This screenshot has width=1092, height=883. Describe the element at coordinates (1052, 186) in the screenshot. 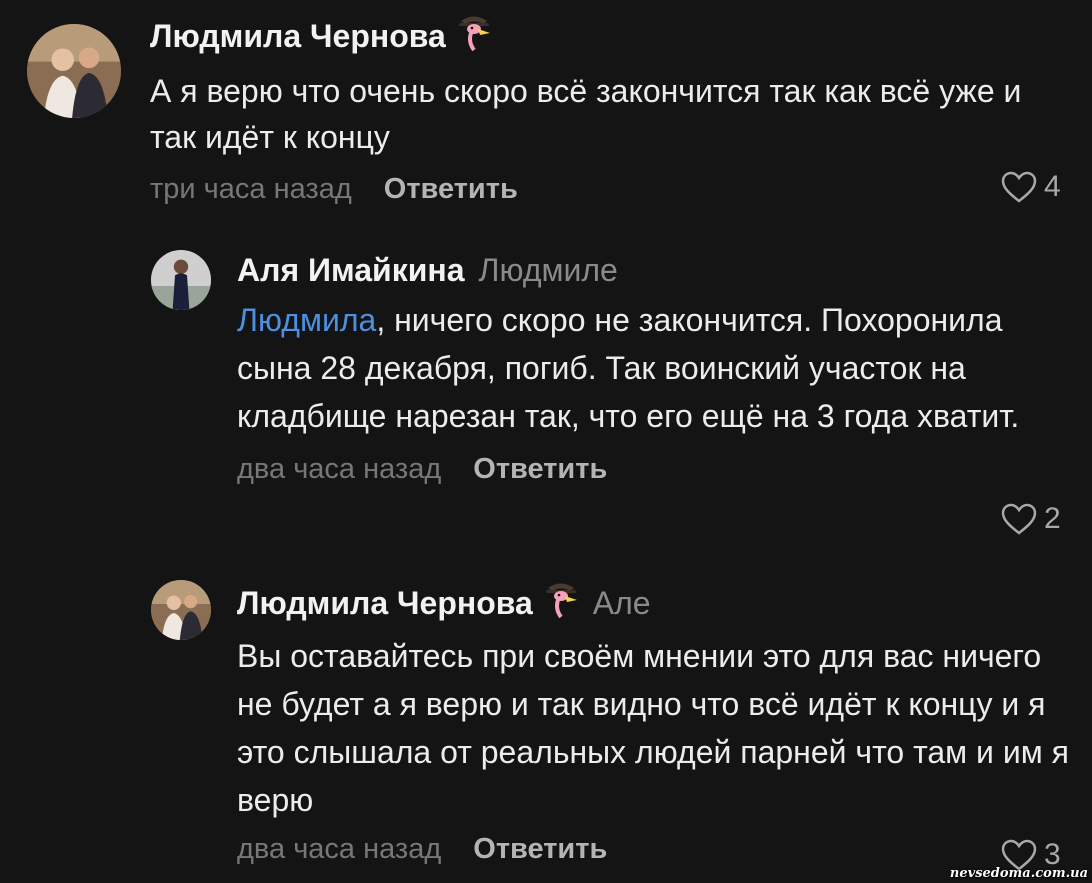

I see `like-count: 4` at that location.